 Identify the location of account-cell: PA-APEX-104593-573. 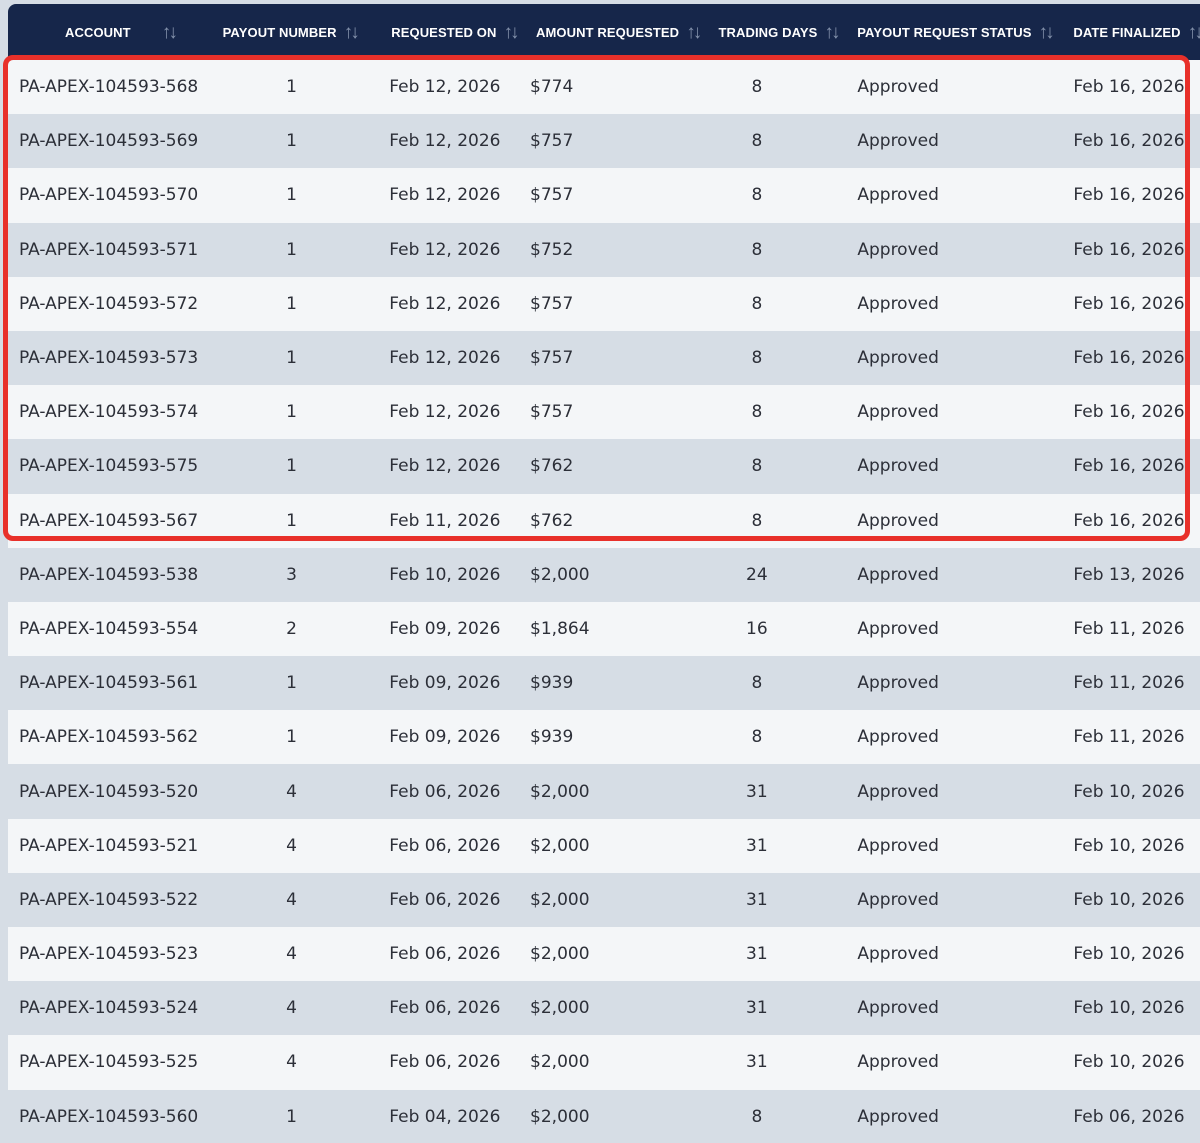
(109, 358).